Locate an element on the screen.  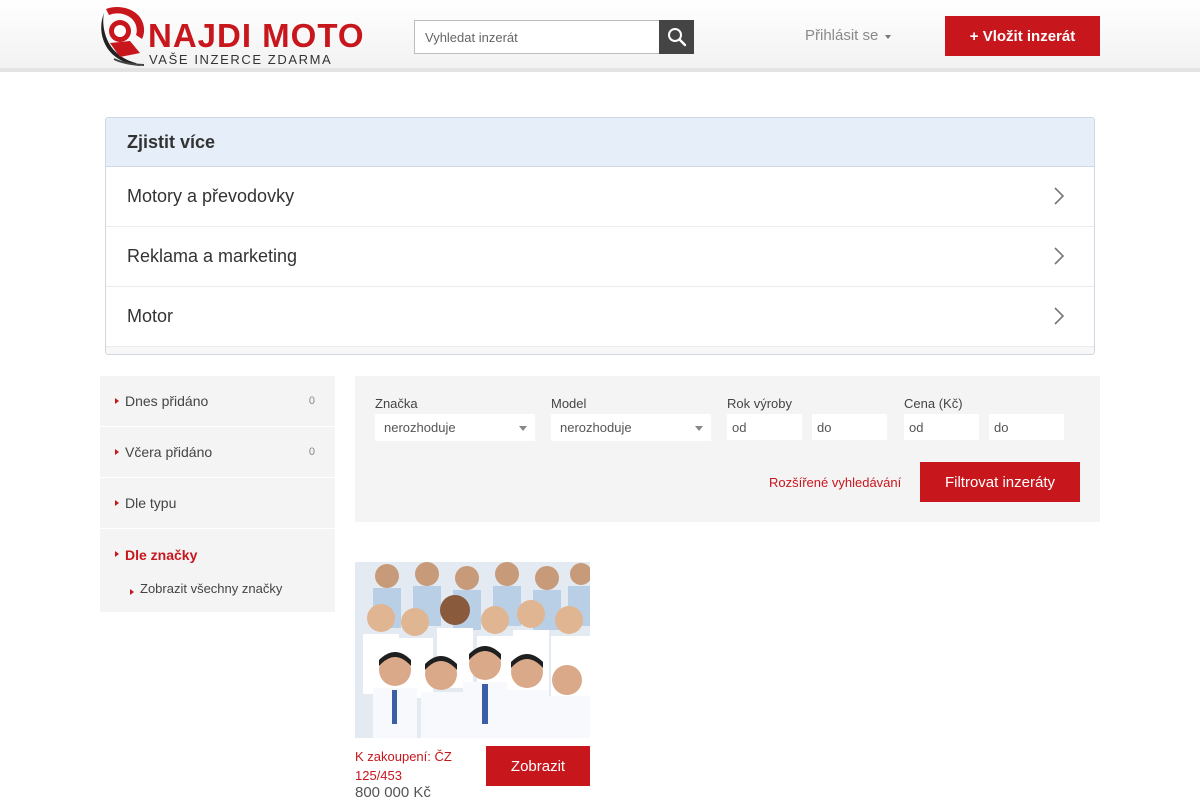
brand-label: Značka is located at coordinates (396, 403).